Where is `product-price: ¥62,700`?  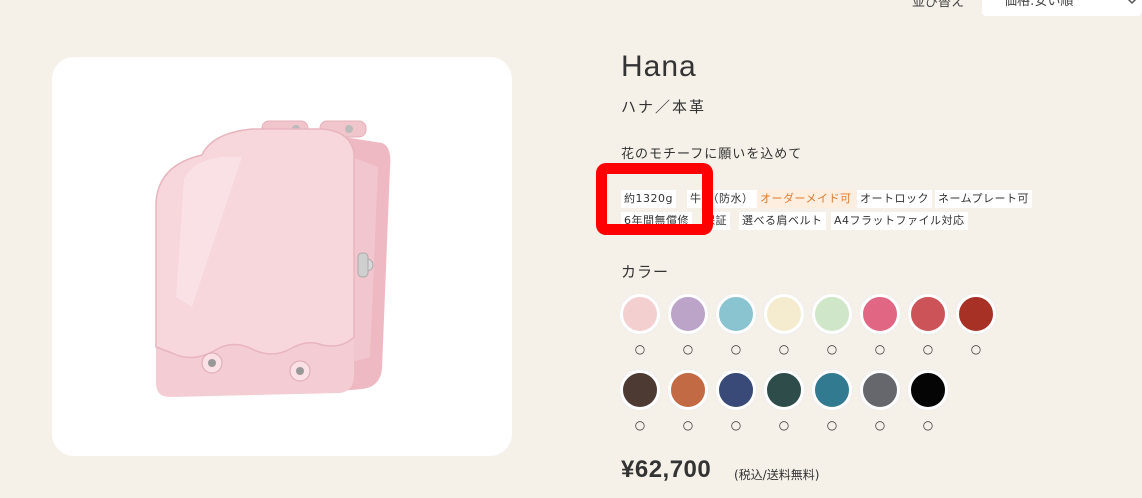
product-price: ¥62,700 is located at coordinates (666, 469).